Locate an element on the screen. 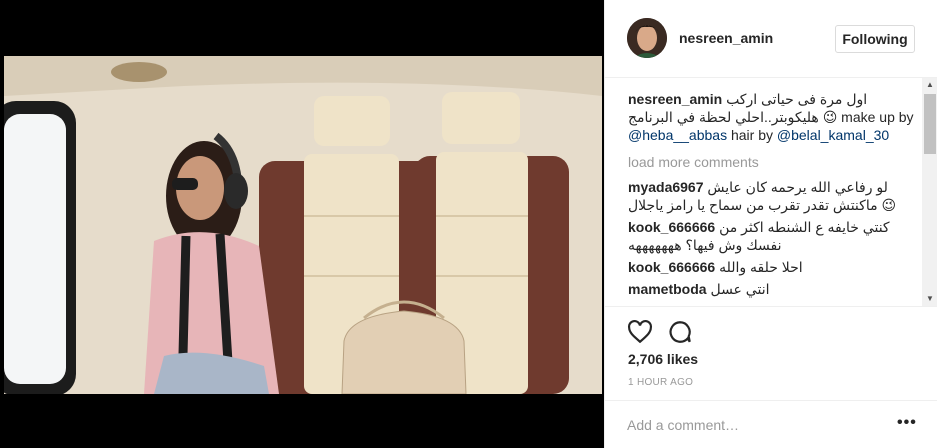 The image size is (937, 448). more-options-icon: ••• is located at coordinates (907, 423).